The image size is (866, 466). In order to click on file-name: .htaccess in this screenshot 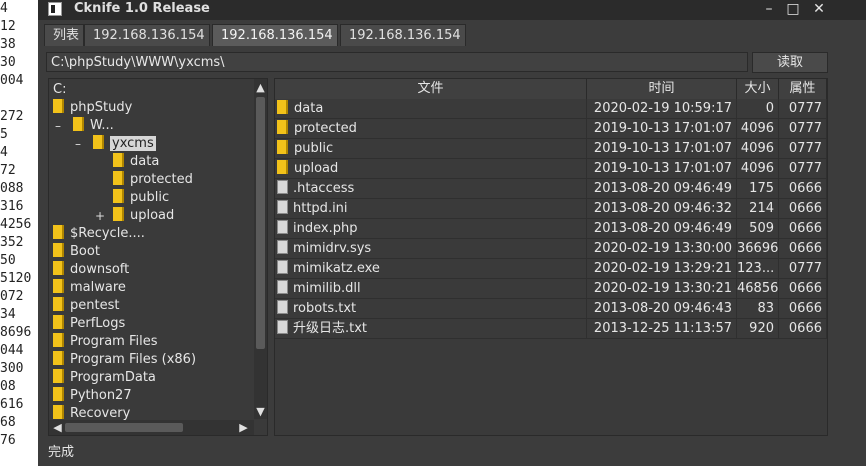, I will do `click(431, 189)`.